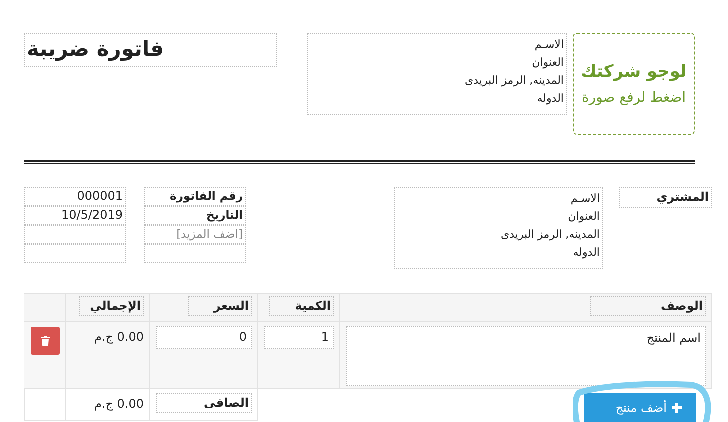  What do you see at coordinates (75, 196) in the screenshot?
I see `meta-value-field: 000001` at bounding box center [75, 196].